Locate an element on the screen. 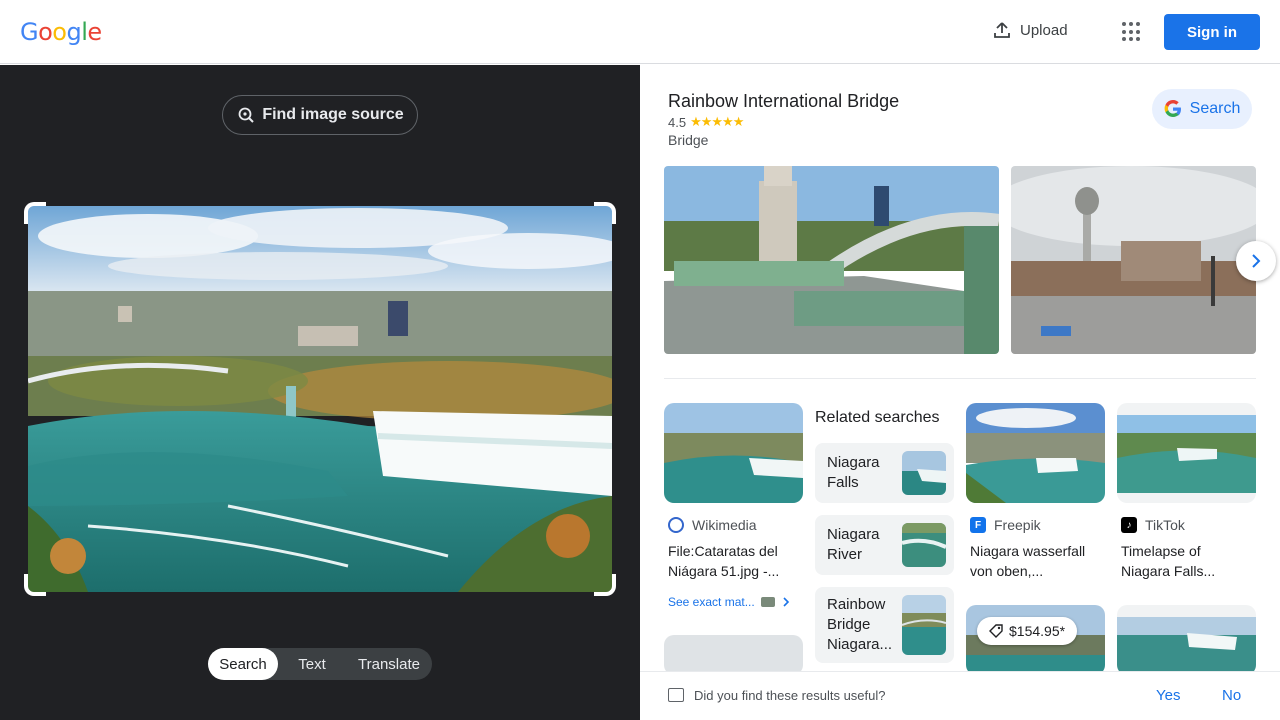  feedback-question: Did you find these results useful? is located at coordinates (790, 695).